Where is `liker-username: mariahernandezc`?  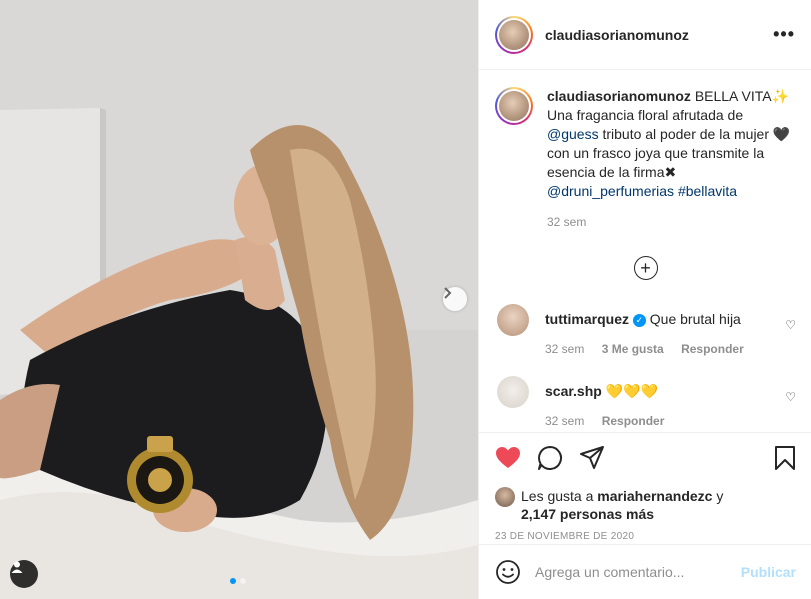
liker-username: mariahernandezc is located at coordinates (654, 496).